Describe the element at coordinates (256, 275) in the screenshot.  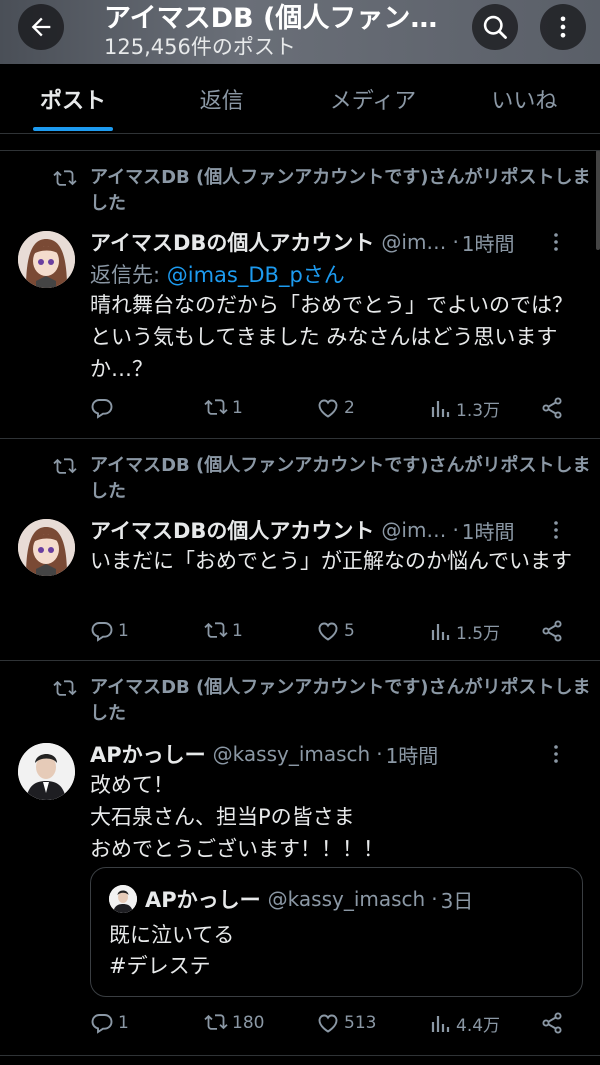
I see `reply-mention-link: @imas_DB_pさん` at that location.